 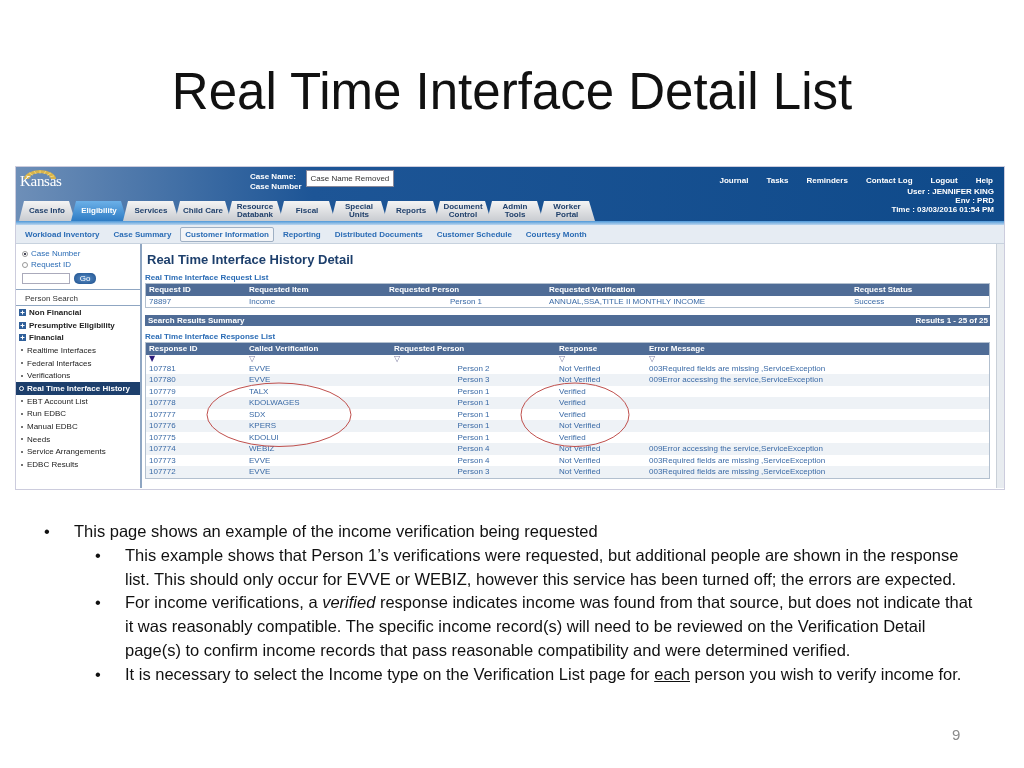 What do you see at coordinates (984, 180) in the screenshot?
I see `header-link: Help` at bounding box center [984, 180].